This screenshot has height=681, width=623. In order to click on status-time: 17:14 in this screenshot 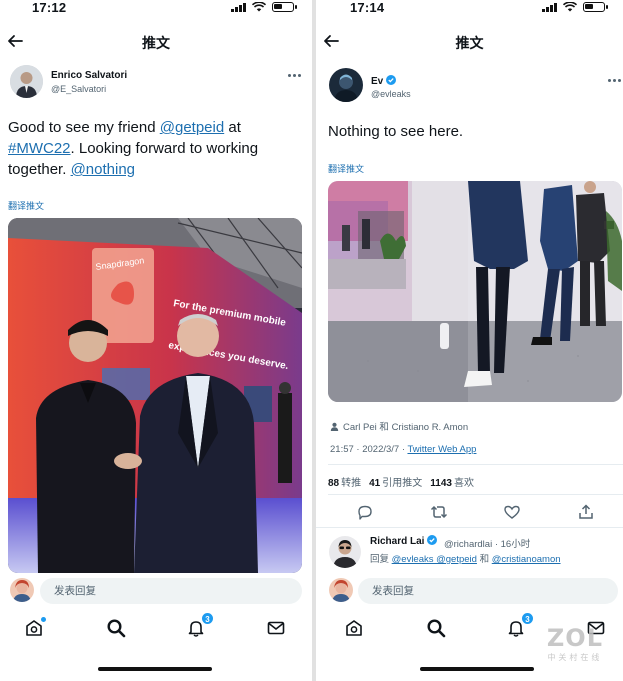, I will do `click(367, 7)`.